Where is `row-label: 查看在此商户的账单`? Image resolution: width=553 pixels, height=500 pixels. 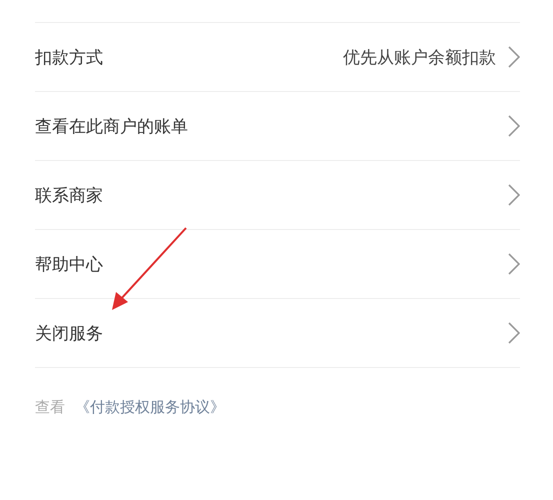
row-label: 查看在此商户的账单 is located at coordinates (112, 127).